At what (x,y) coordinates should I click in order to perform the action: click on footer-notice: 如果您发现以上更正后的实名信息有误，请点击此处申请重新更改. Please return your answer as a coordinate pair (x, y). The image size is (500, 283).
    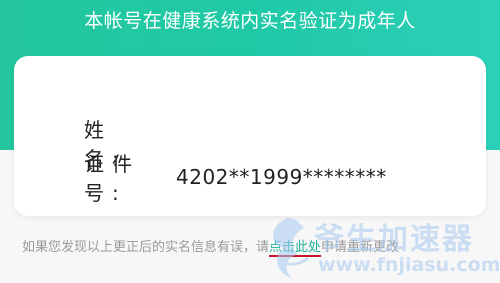
    Looking at the image, I should click on (210, 245).